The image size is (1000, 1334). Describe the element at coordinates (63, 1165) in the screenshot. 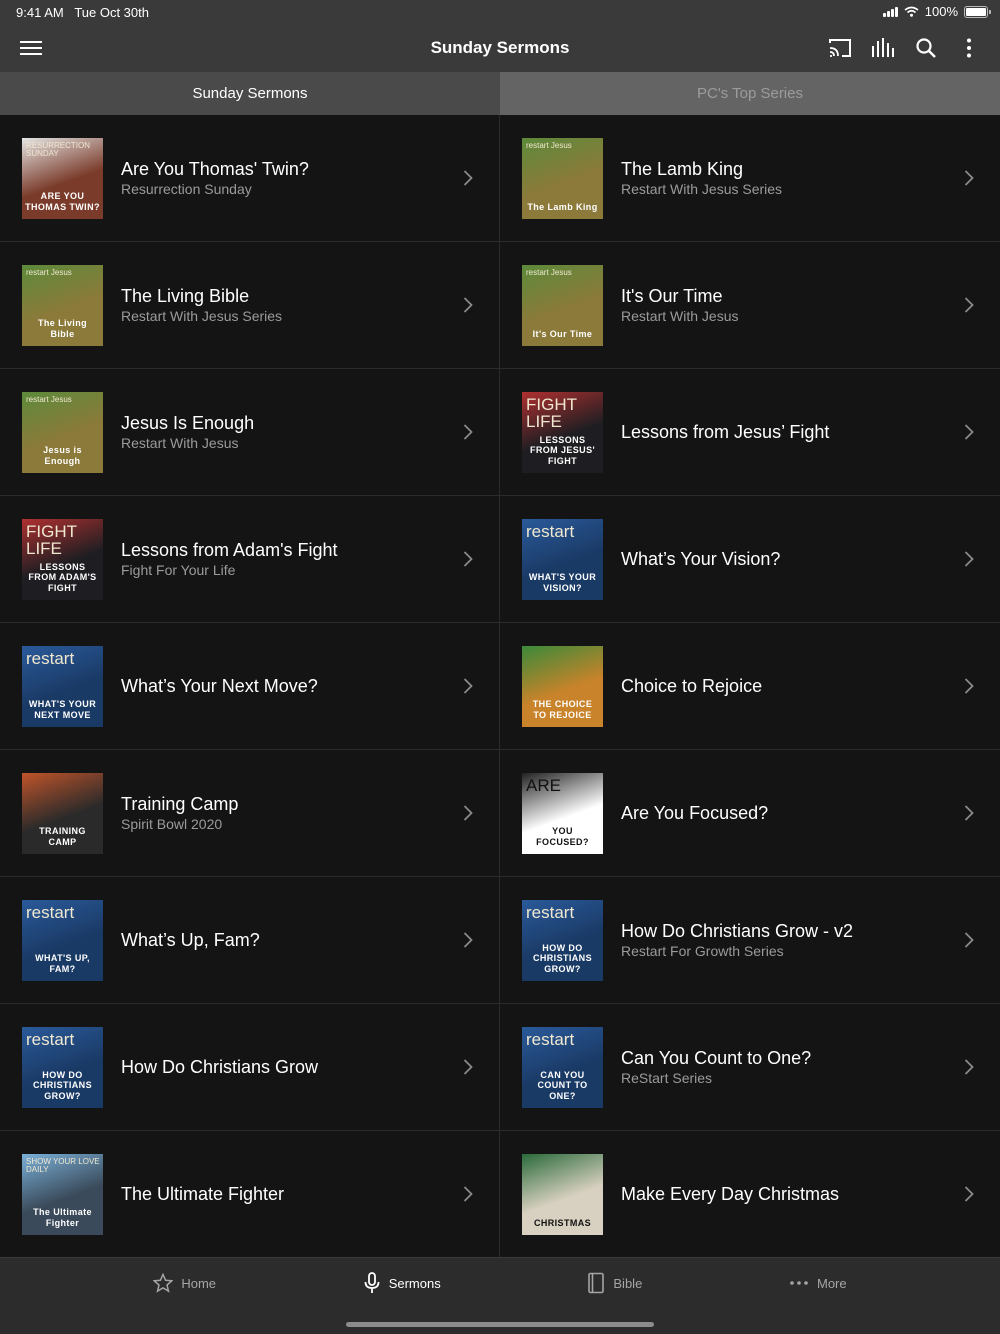

I see `thumbnail-heading: SHOW YOUR LOVE DAILY` at that location.